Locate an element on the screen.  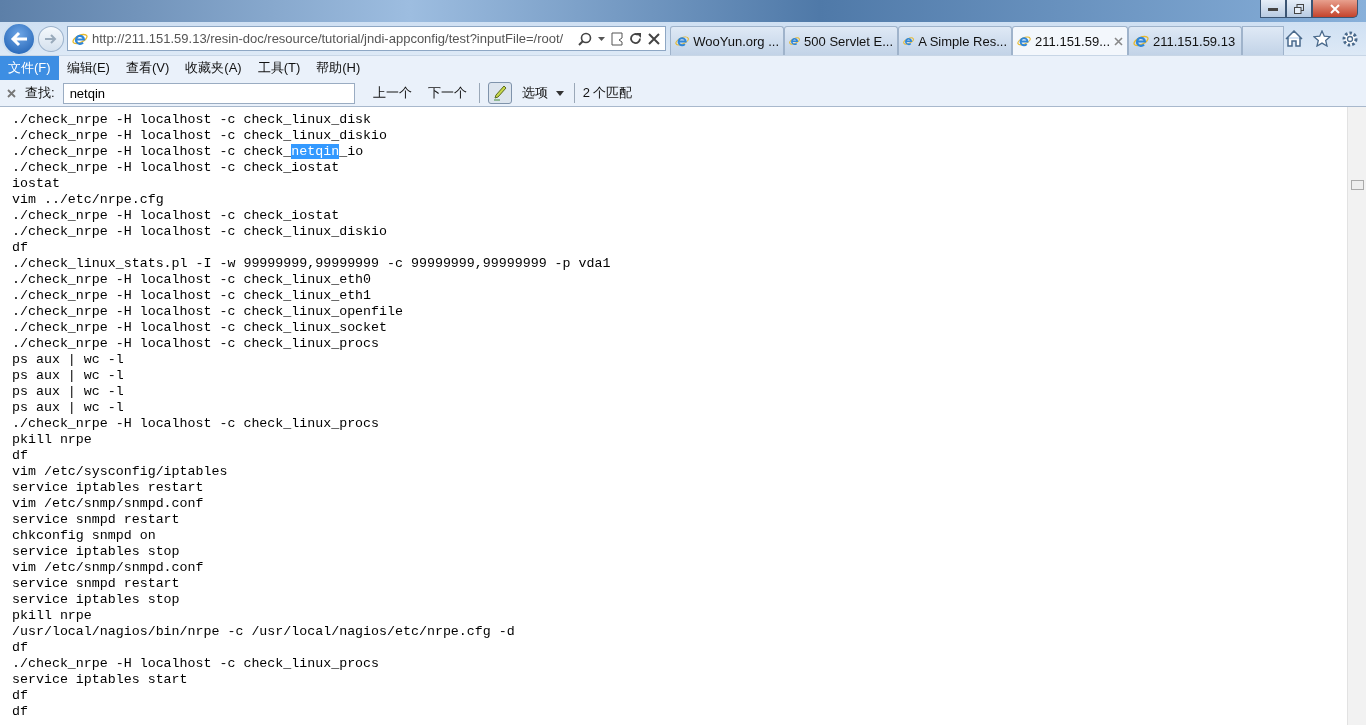
menu-item: 查看(V) is located at coordinates (147, 68).